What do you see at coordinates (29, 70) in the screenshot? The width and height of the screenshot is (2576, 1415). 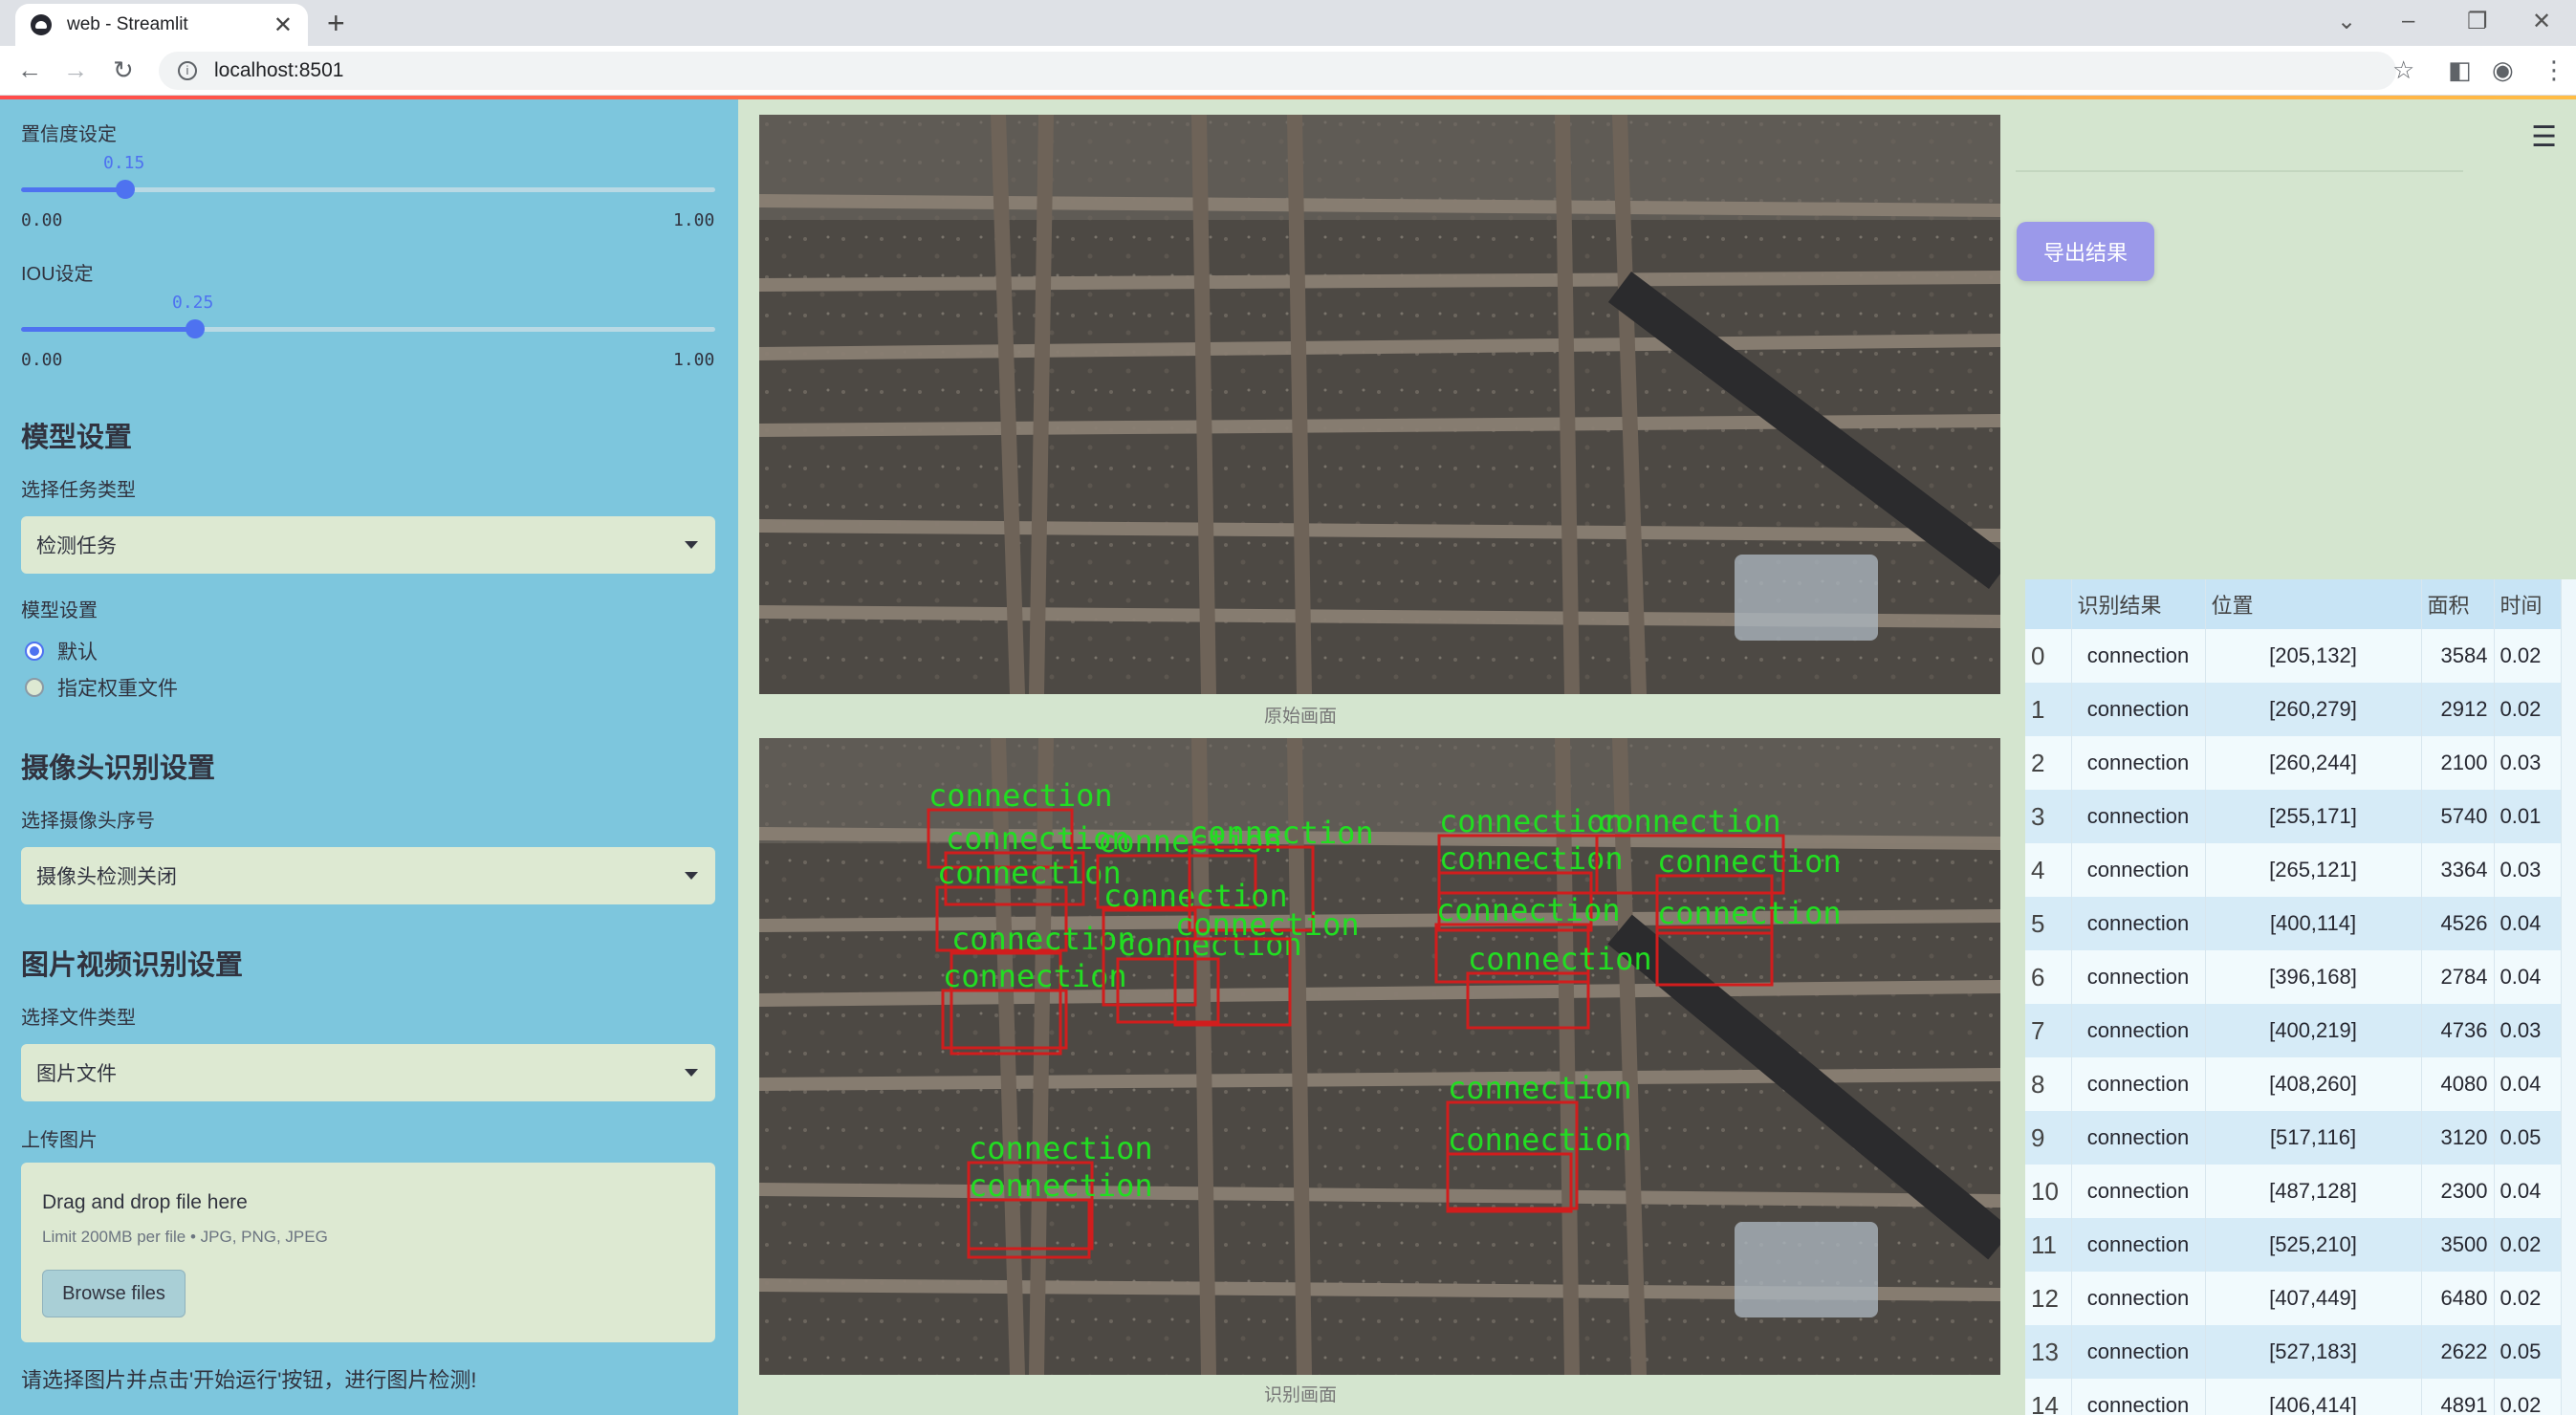 I see `back-icon: ←` at bounding box center [29, 70].